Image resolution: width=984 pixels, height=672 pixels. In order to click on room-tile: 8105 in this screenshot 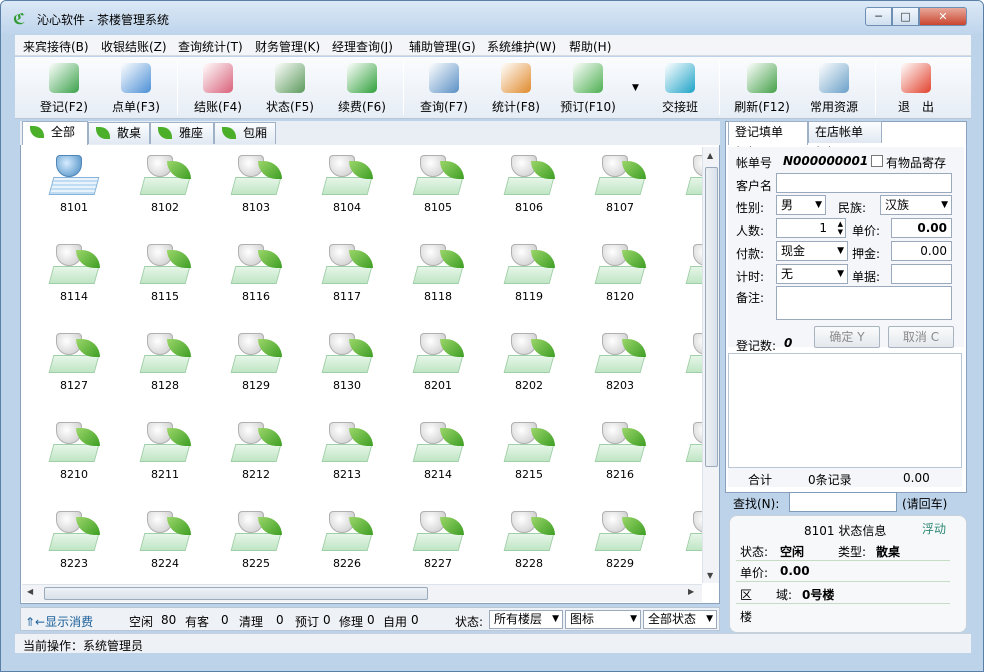, I will do `click(438, 189)`.